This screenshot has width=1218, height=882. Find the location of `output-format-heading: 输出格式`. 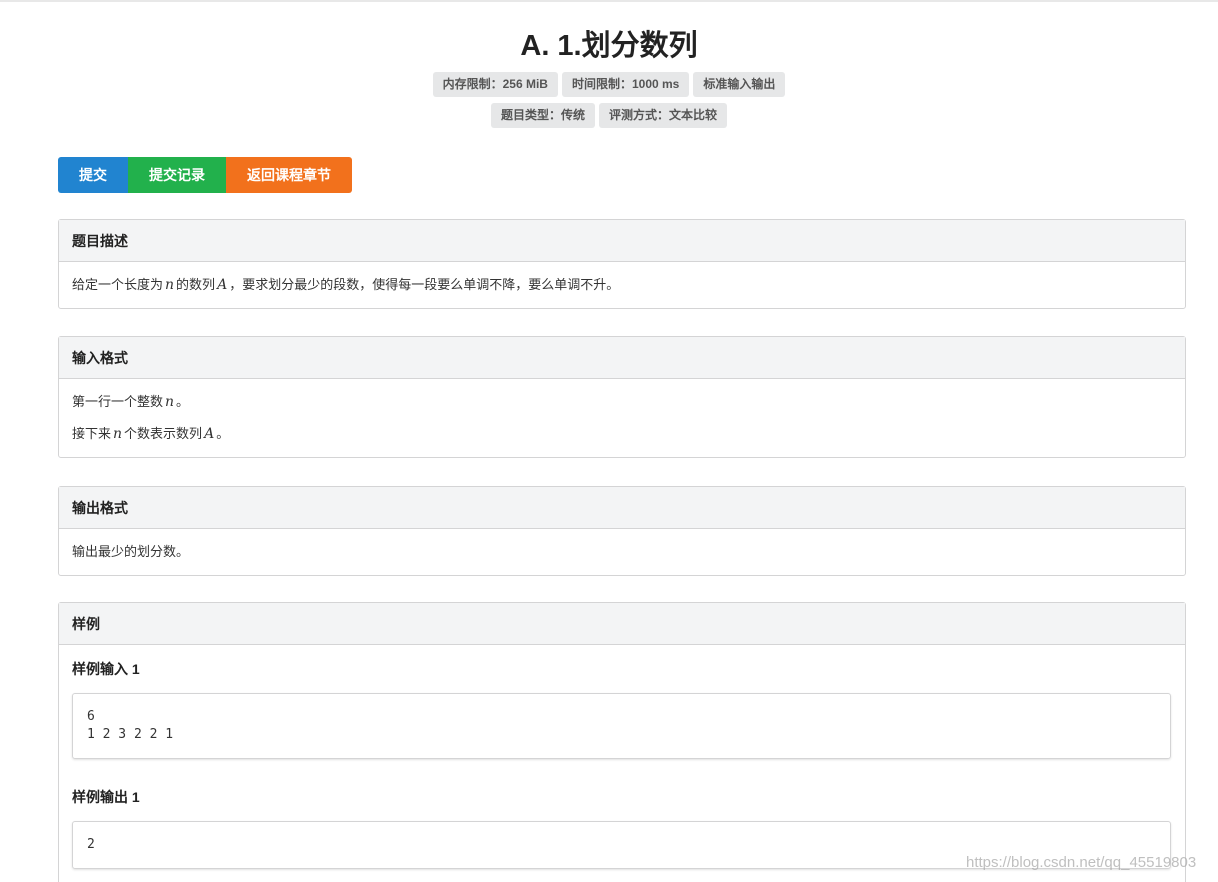

output-format-heading: 输出格式 is located at coordinates (622, 508).